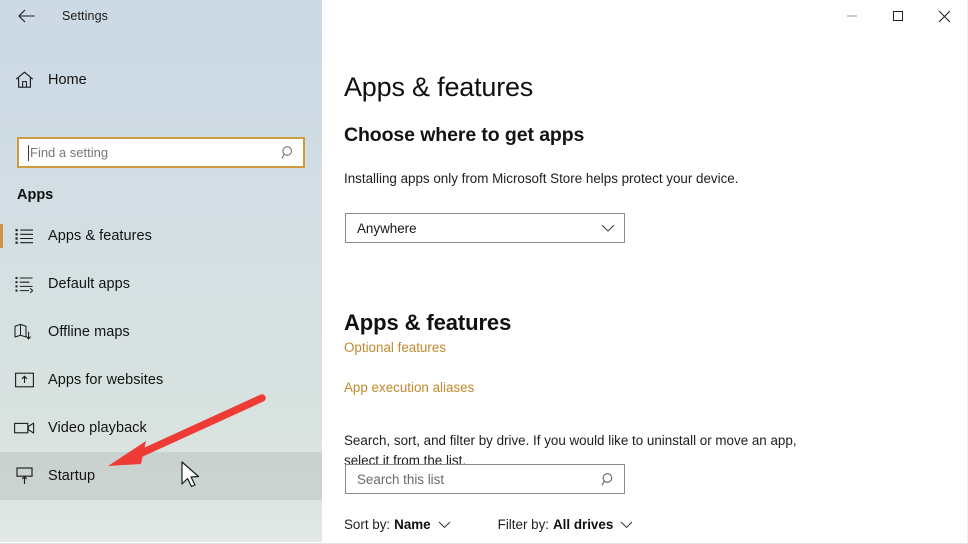 The width and height of the screenshot is (968, 544). I want to click on filter-by-label: Filter by:, so click(523, 524).